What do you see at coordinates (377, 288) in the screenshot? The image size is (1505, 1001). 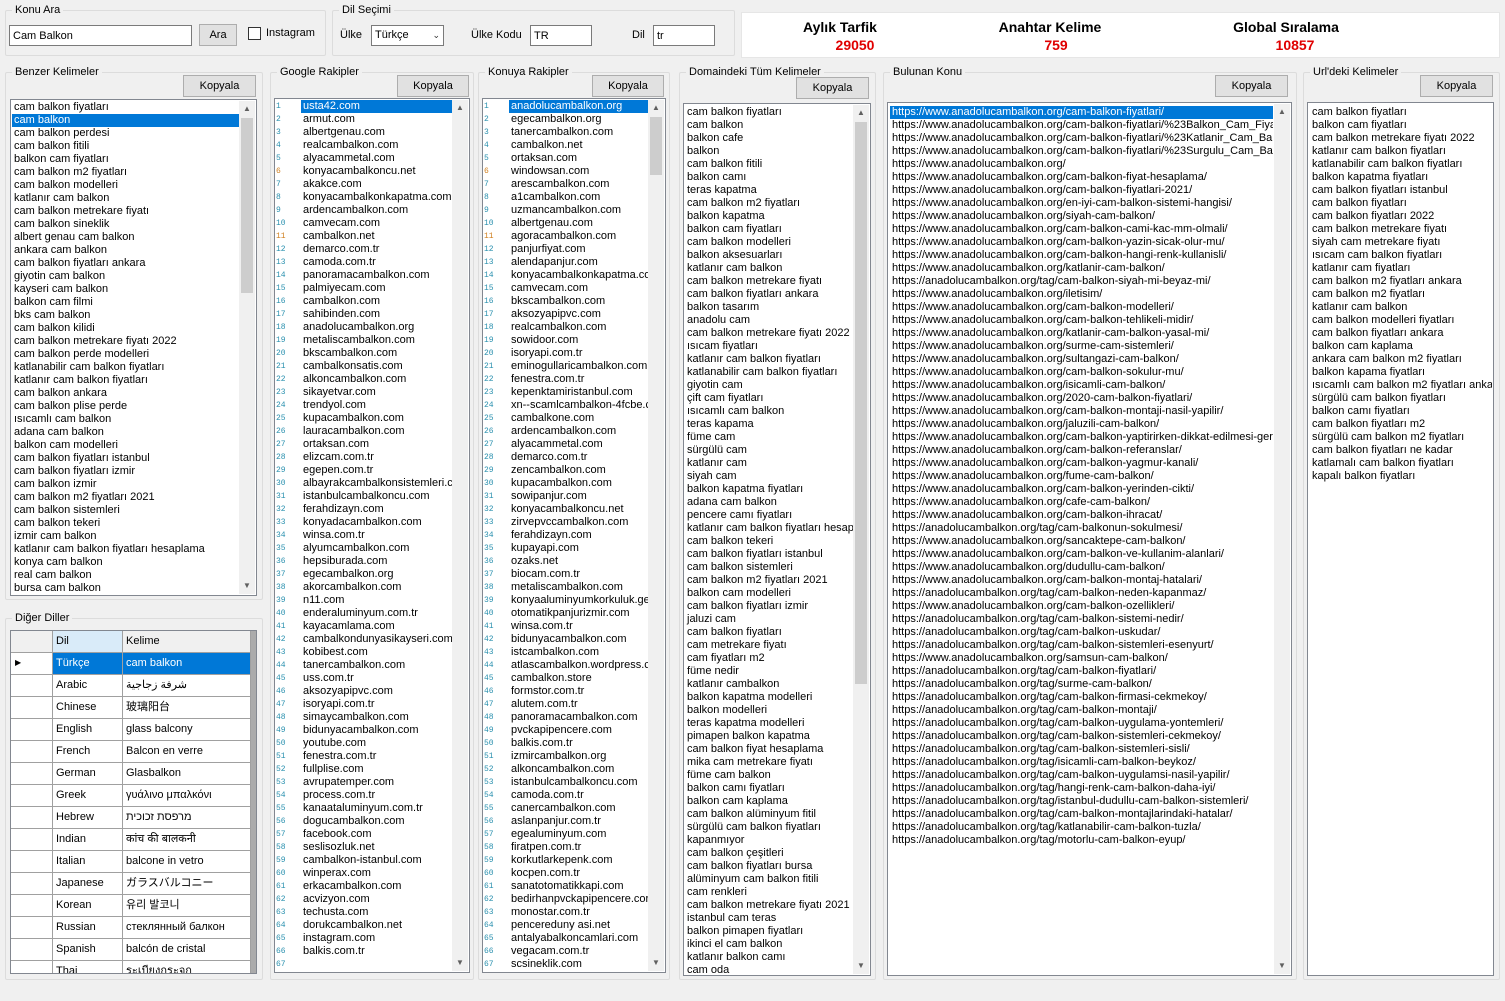 I see `google-list-item: palmiyecam.com` at bounding box center [377, 288].